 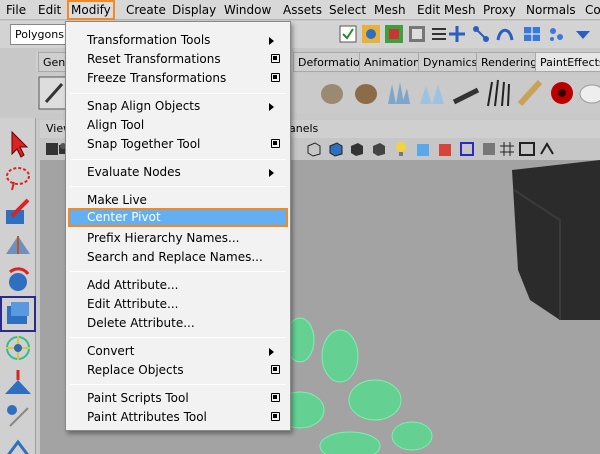 I want to click on render-settings-icon, so click(x=417, y=34).